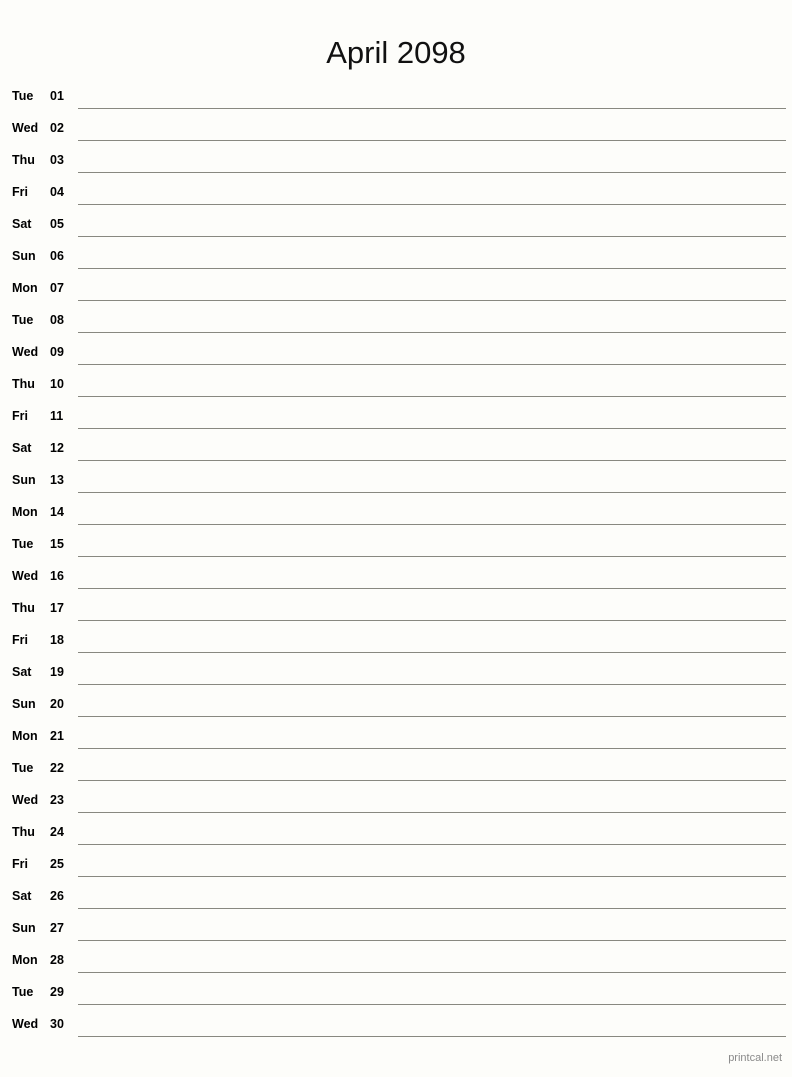 The image size is (792, 1077). What do you see at coordinates (57, 415) in the screenshot?
I see `day-number-label: 11` at bounding box center [57, 415].